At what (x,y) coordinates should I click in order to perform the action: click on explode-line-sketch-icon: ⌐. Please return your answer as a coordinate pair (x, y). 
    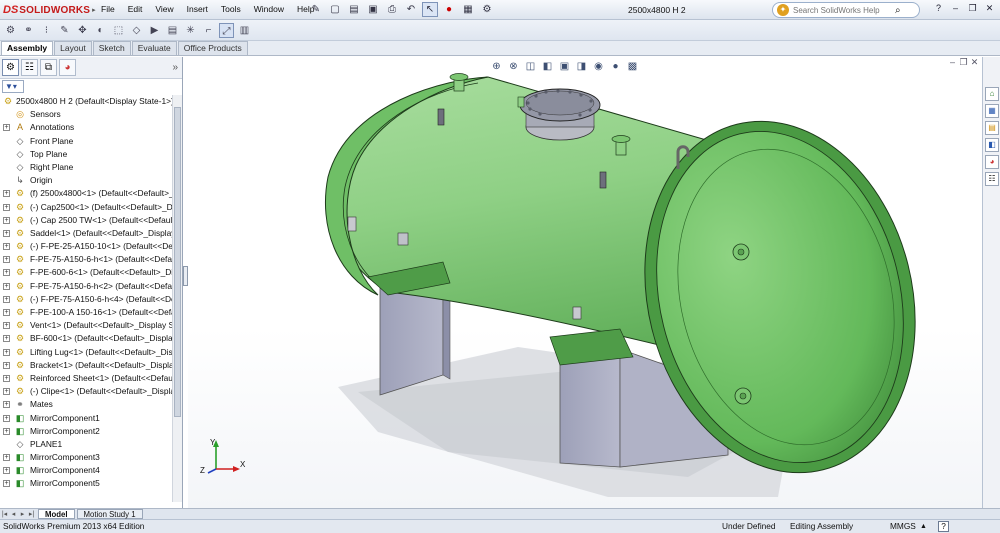
    Looking at the image, I should click on (208, 30).